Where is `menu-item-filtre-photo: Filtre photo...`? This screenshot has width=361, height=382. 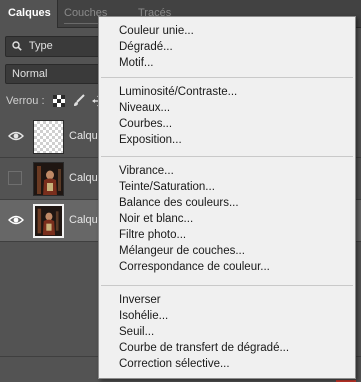 menu-item-filtre-photo: Filtre photo... is located at coordinates (152, 235).